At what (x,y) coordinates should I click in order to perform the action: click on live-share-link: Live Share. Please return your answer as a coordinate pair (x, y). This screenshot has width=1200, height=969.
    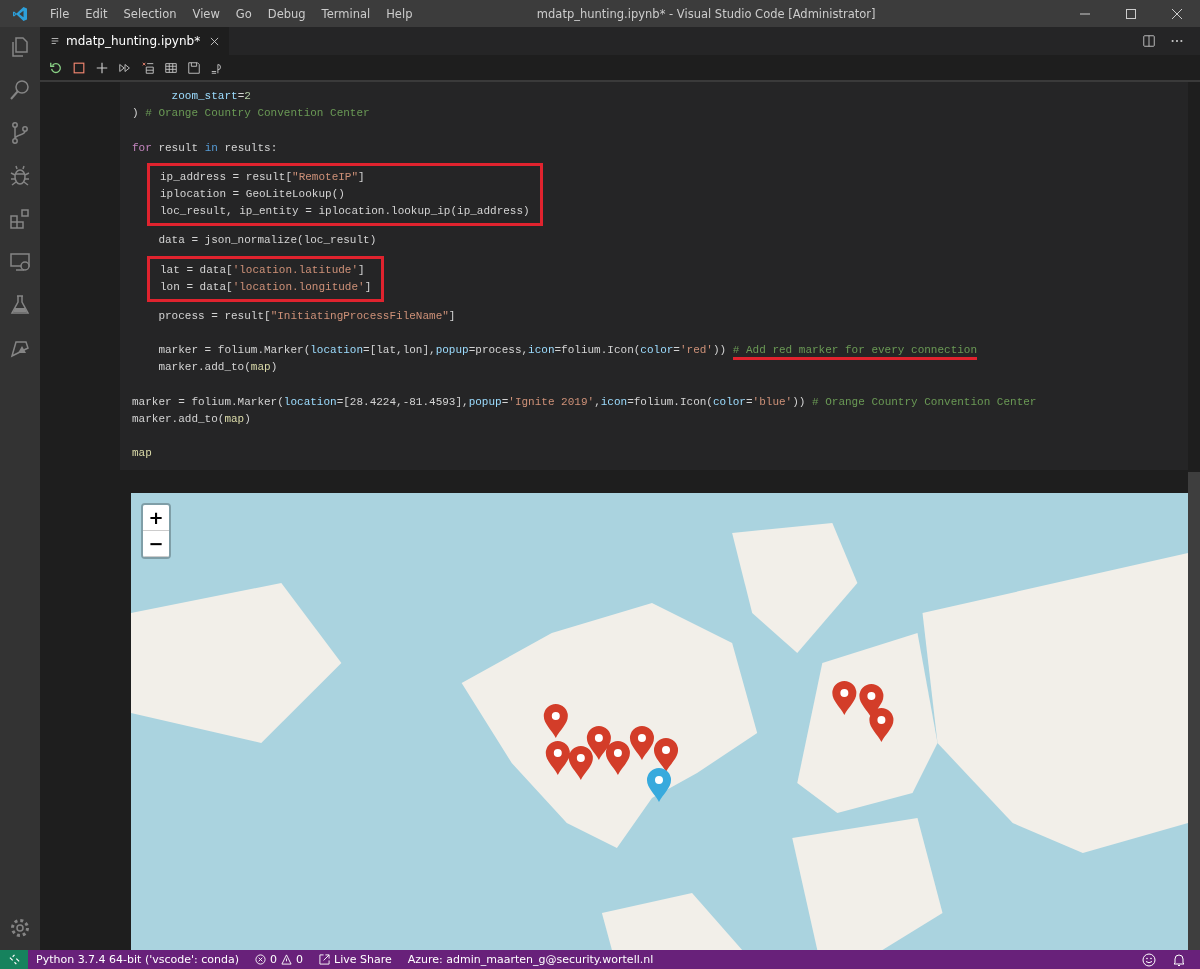
    Looking at the image, I should click on (363, 959).